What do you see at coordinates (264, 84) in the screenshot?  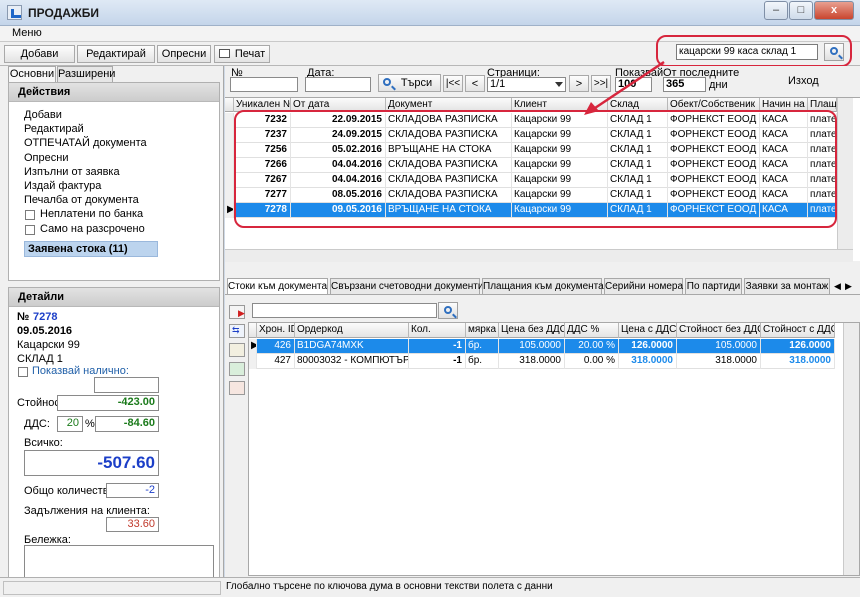 I see `number-filter-input` at bounding box center [264, 84].